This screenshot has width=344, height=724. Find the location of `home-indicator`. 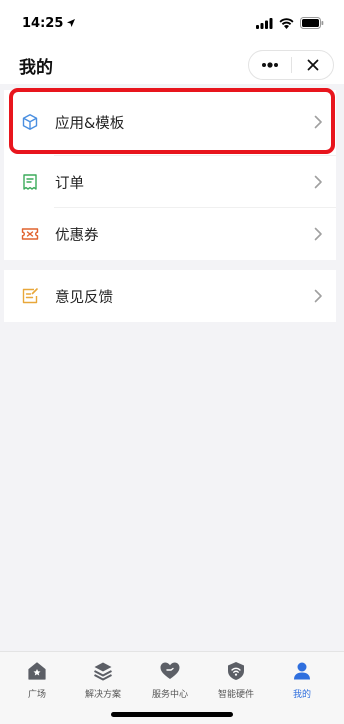

home-indicator is located at coordinates (172, 714).